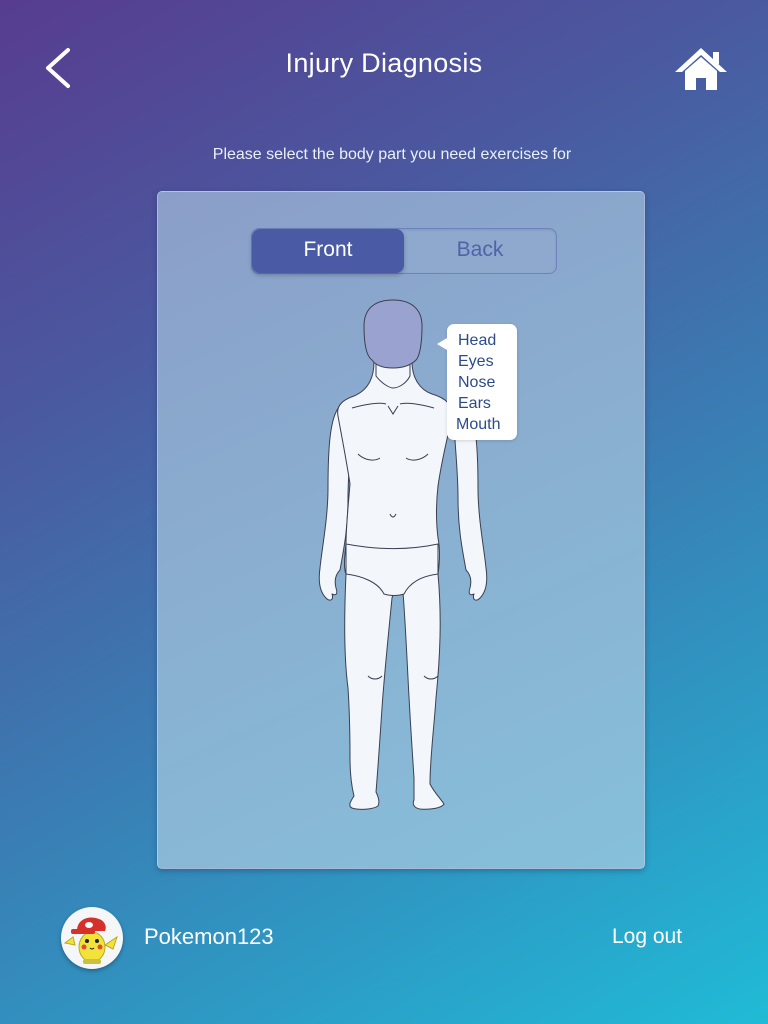 The height and width of the screenshot is (1024, 768). I want to click on body-part-menu: Head Eyes Nose Ears Mouth, so click(477, 382).